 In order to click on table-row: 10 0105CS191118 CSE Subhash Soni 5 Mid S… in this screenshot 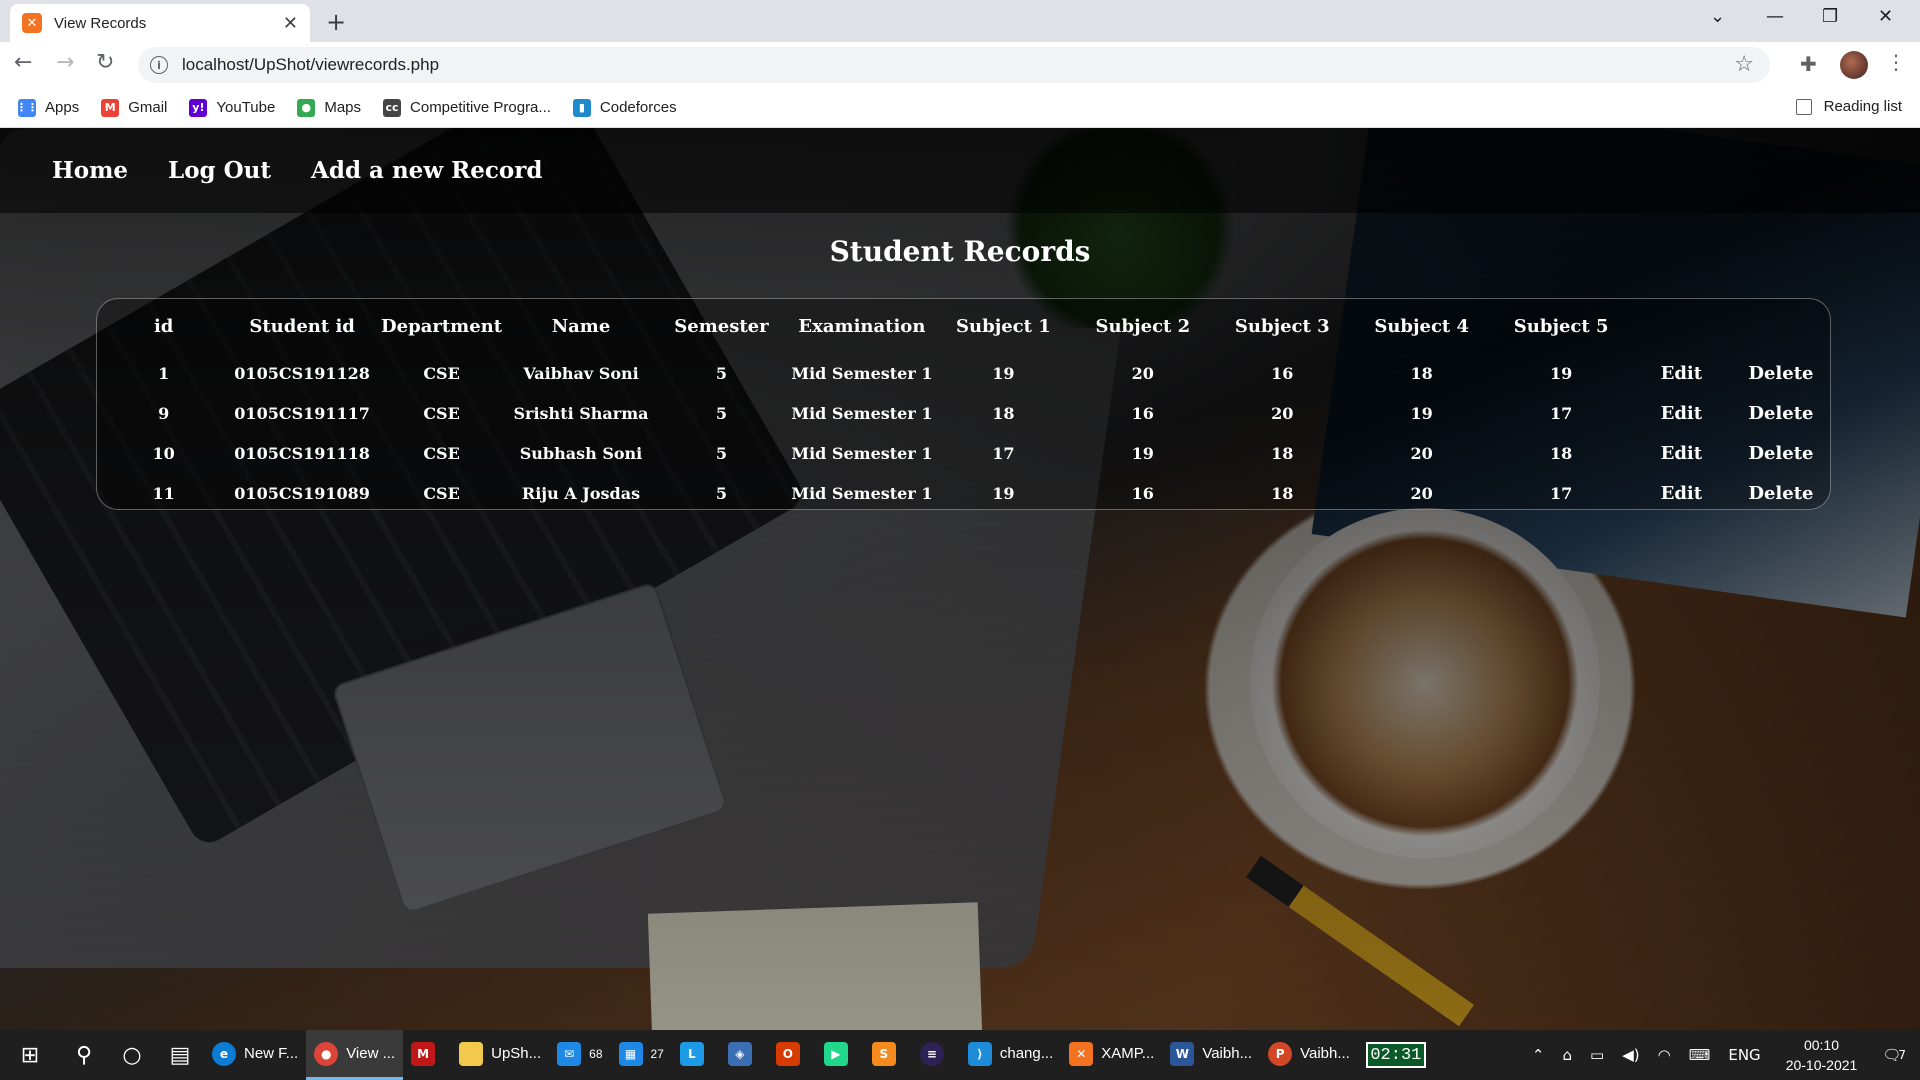, I will do `click(963, 453)`.